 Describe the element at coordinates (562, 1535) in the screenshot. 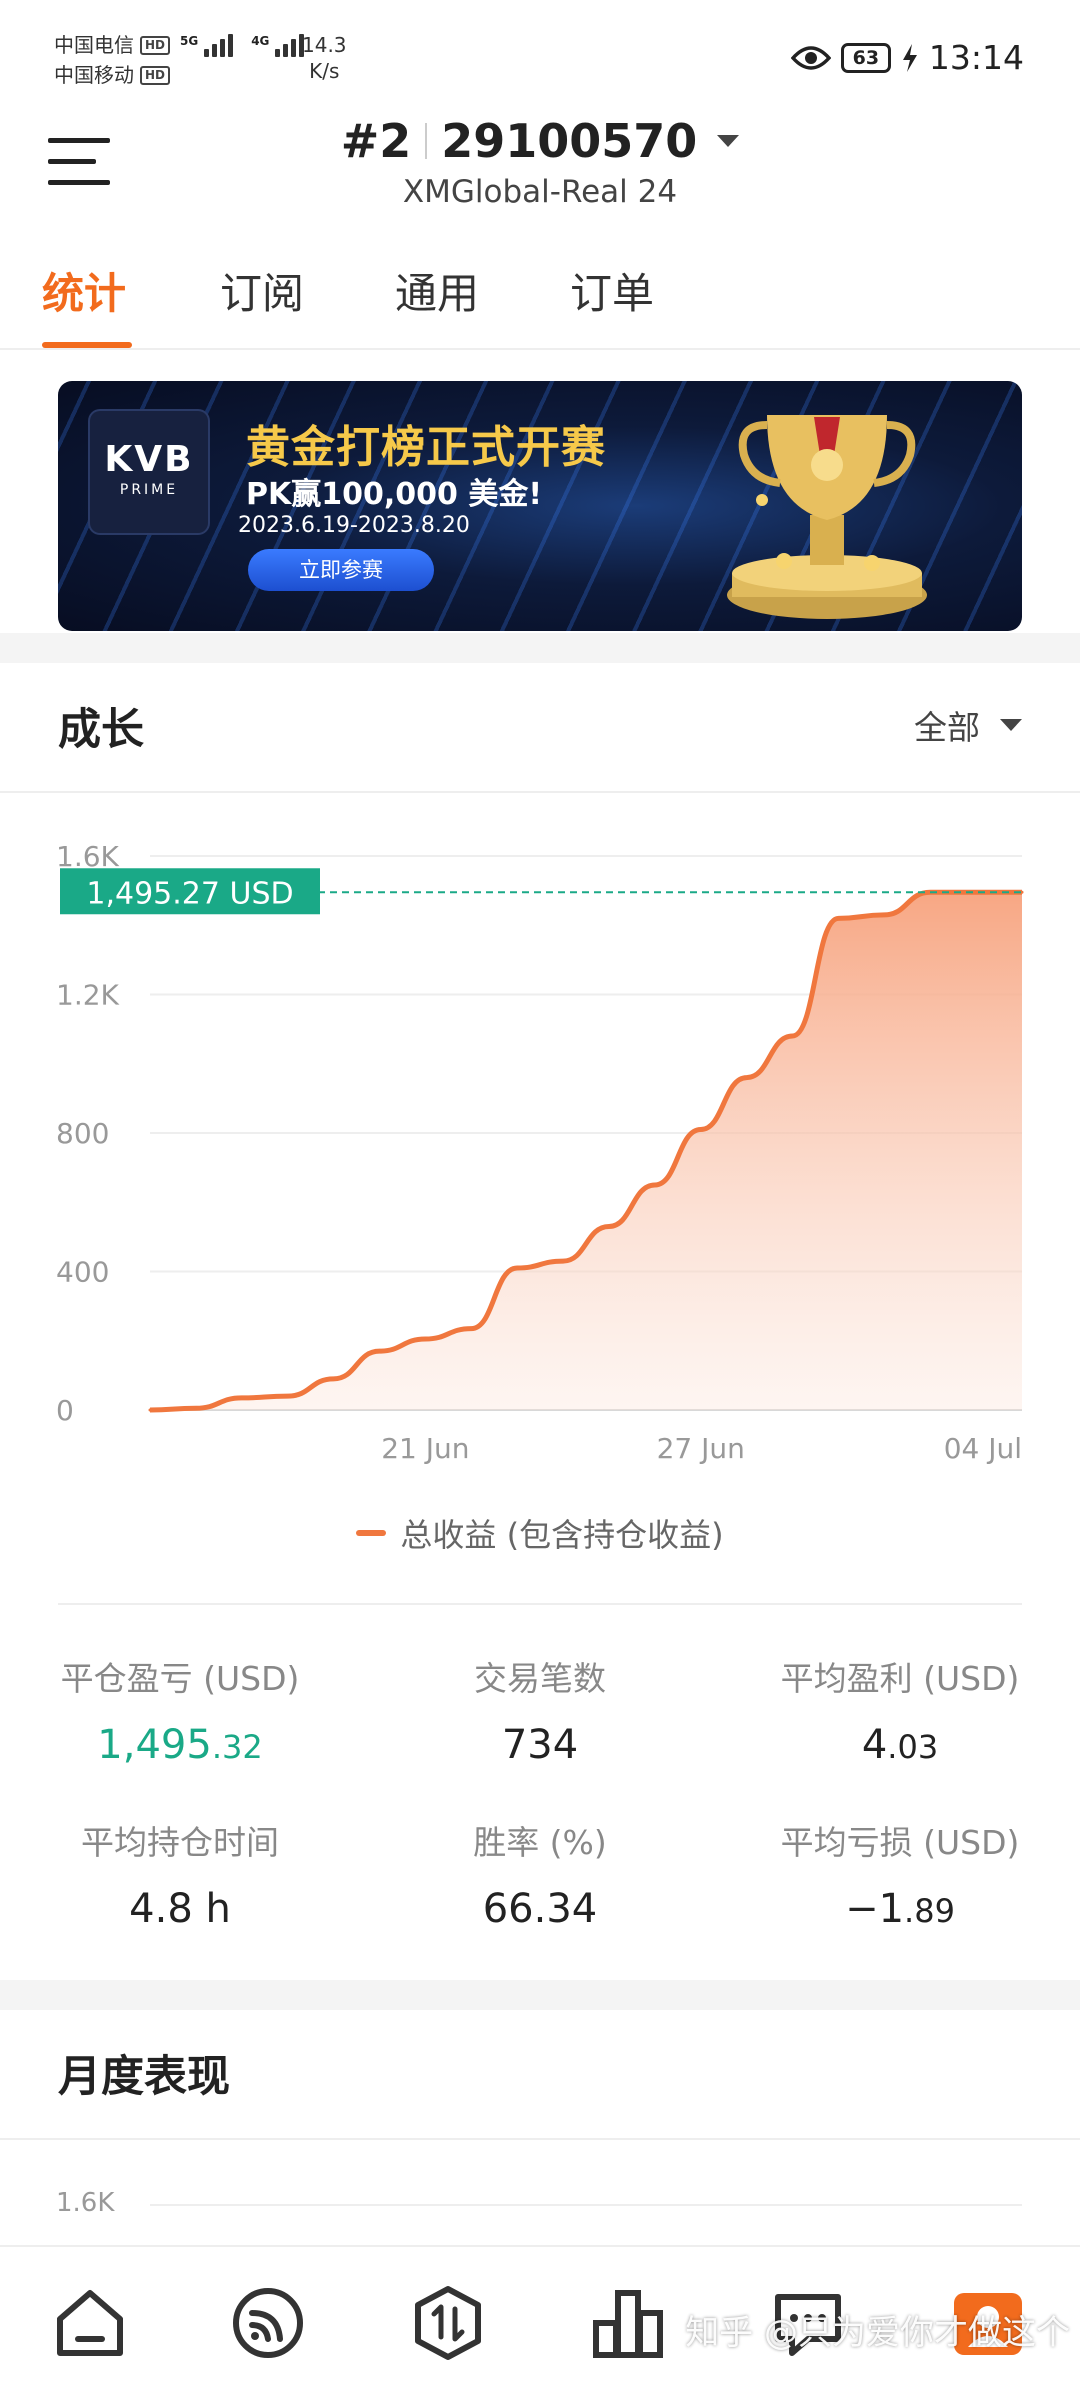

I see `legend-label: 总收益 (包含持仓收益)` at that location.